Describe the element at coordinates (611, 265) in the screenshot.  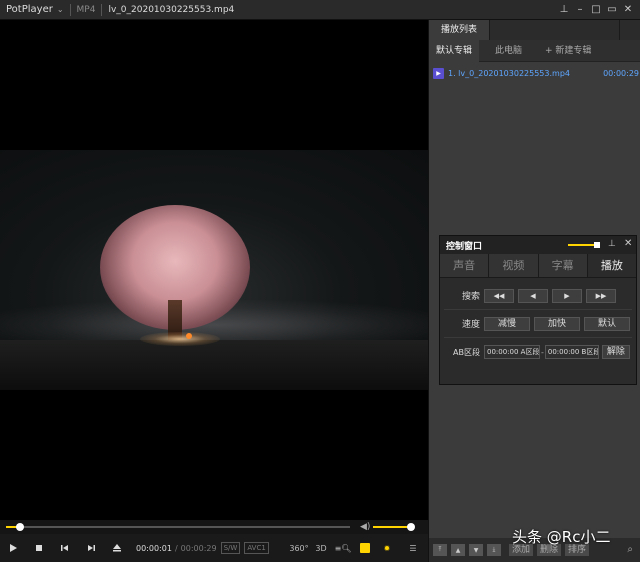
I see `tab-playback: 播放` at that location.